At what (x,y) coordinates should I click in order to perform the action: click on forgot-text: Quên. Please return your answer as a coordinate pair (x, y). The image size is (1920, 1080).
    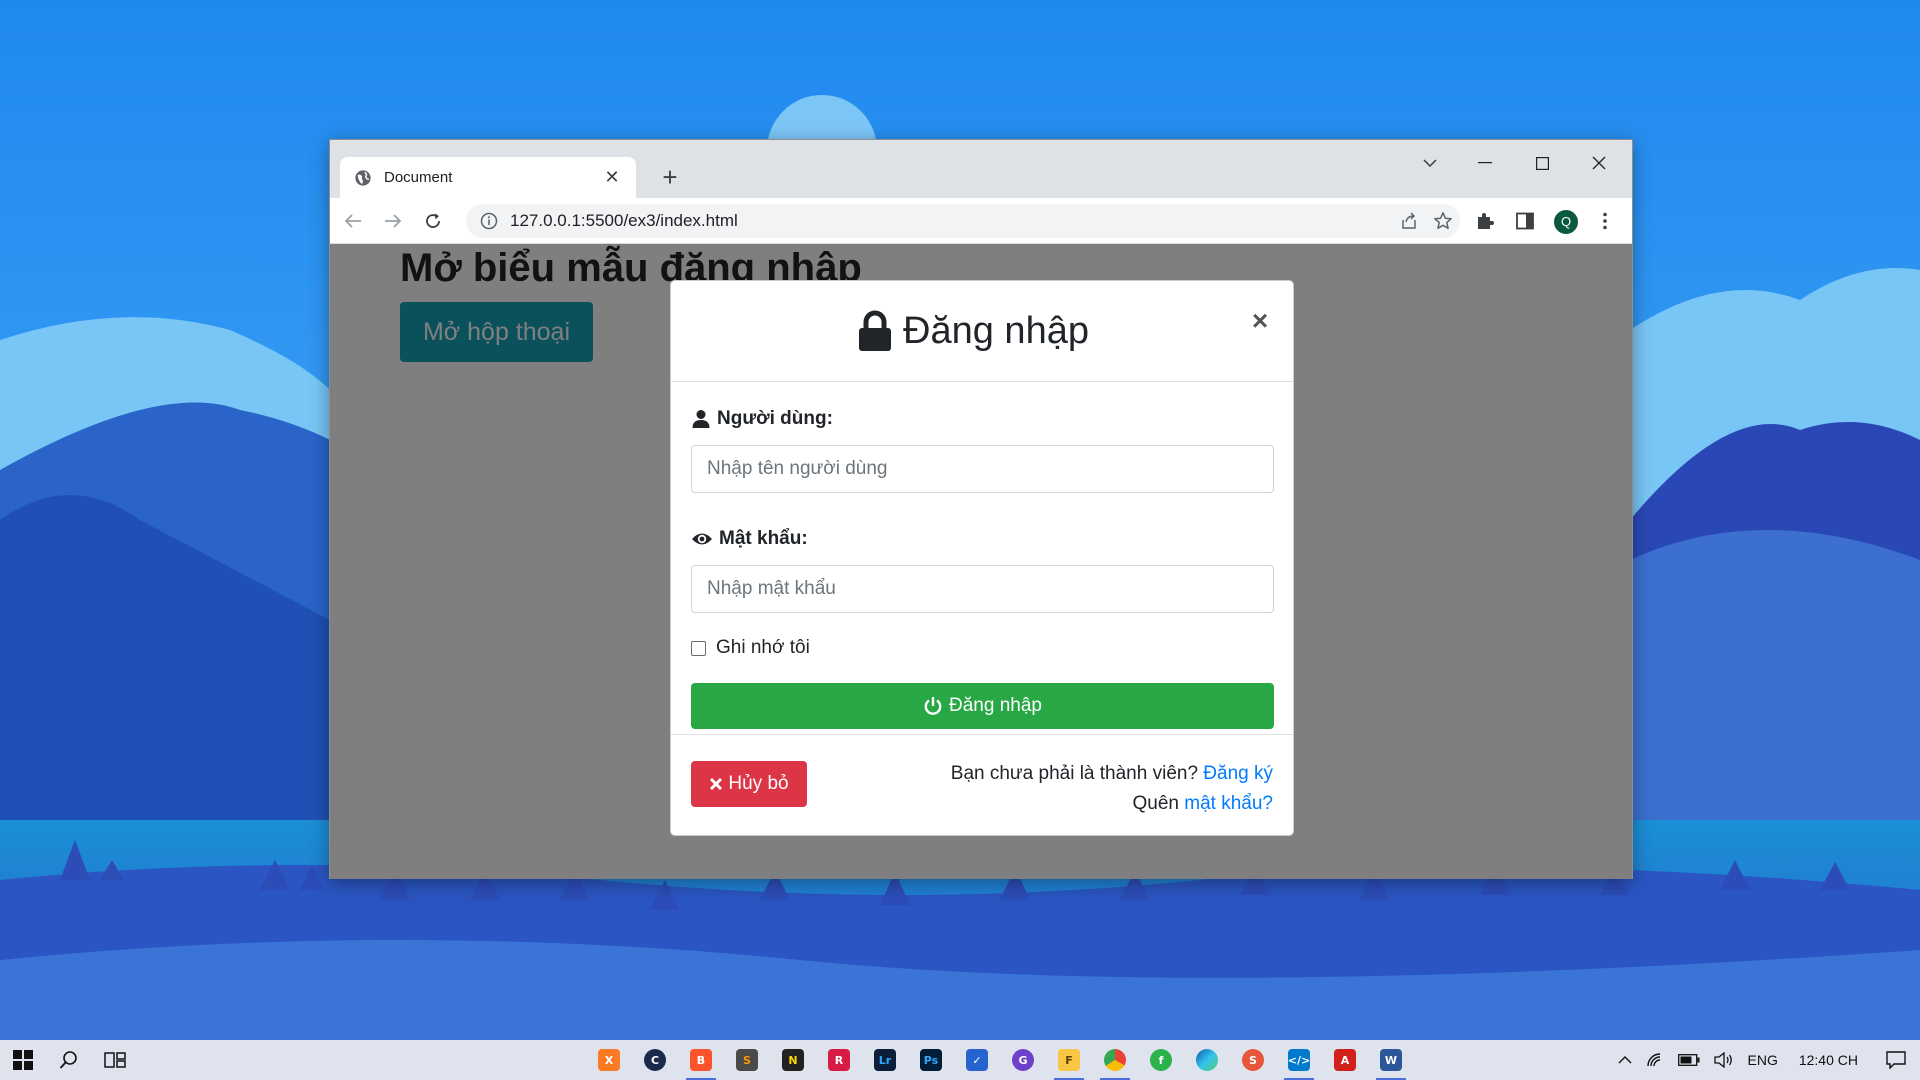
    Looking at the image, I should click on (1155, 803).